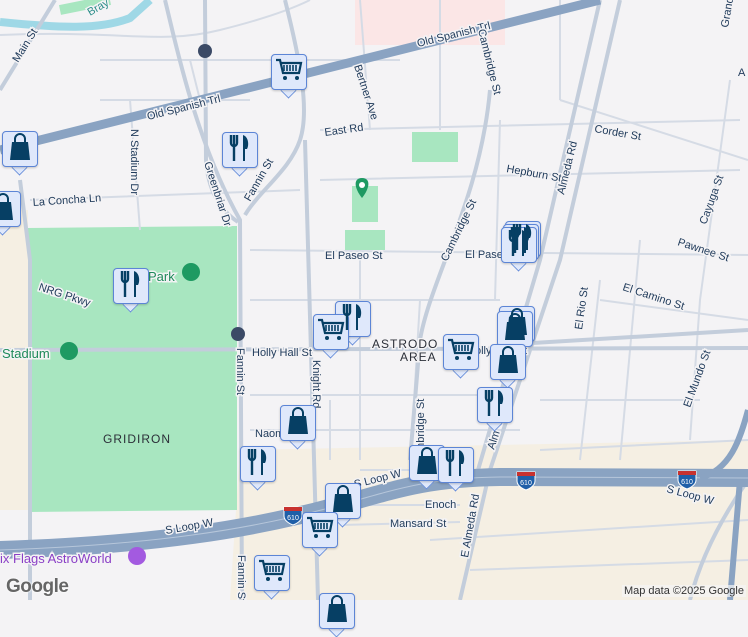 Image resolution: width=748 pixels, height=637 pixels. Describe the element at coordinates (25, 46) in the screenshot. I see `street-label: Main St` at that location.